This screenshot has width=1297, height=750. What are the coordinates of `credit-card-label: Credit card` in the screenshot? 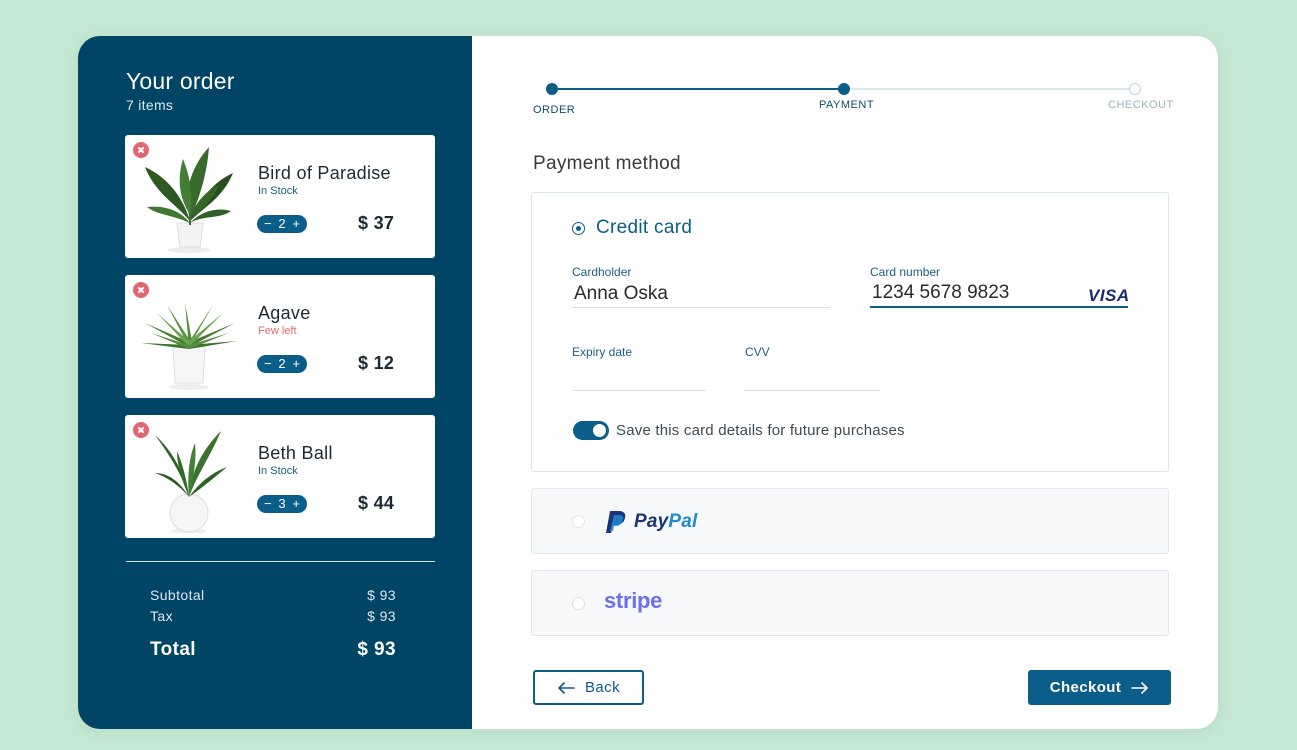 It's located at (644, 228).